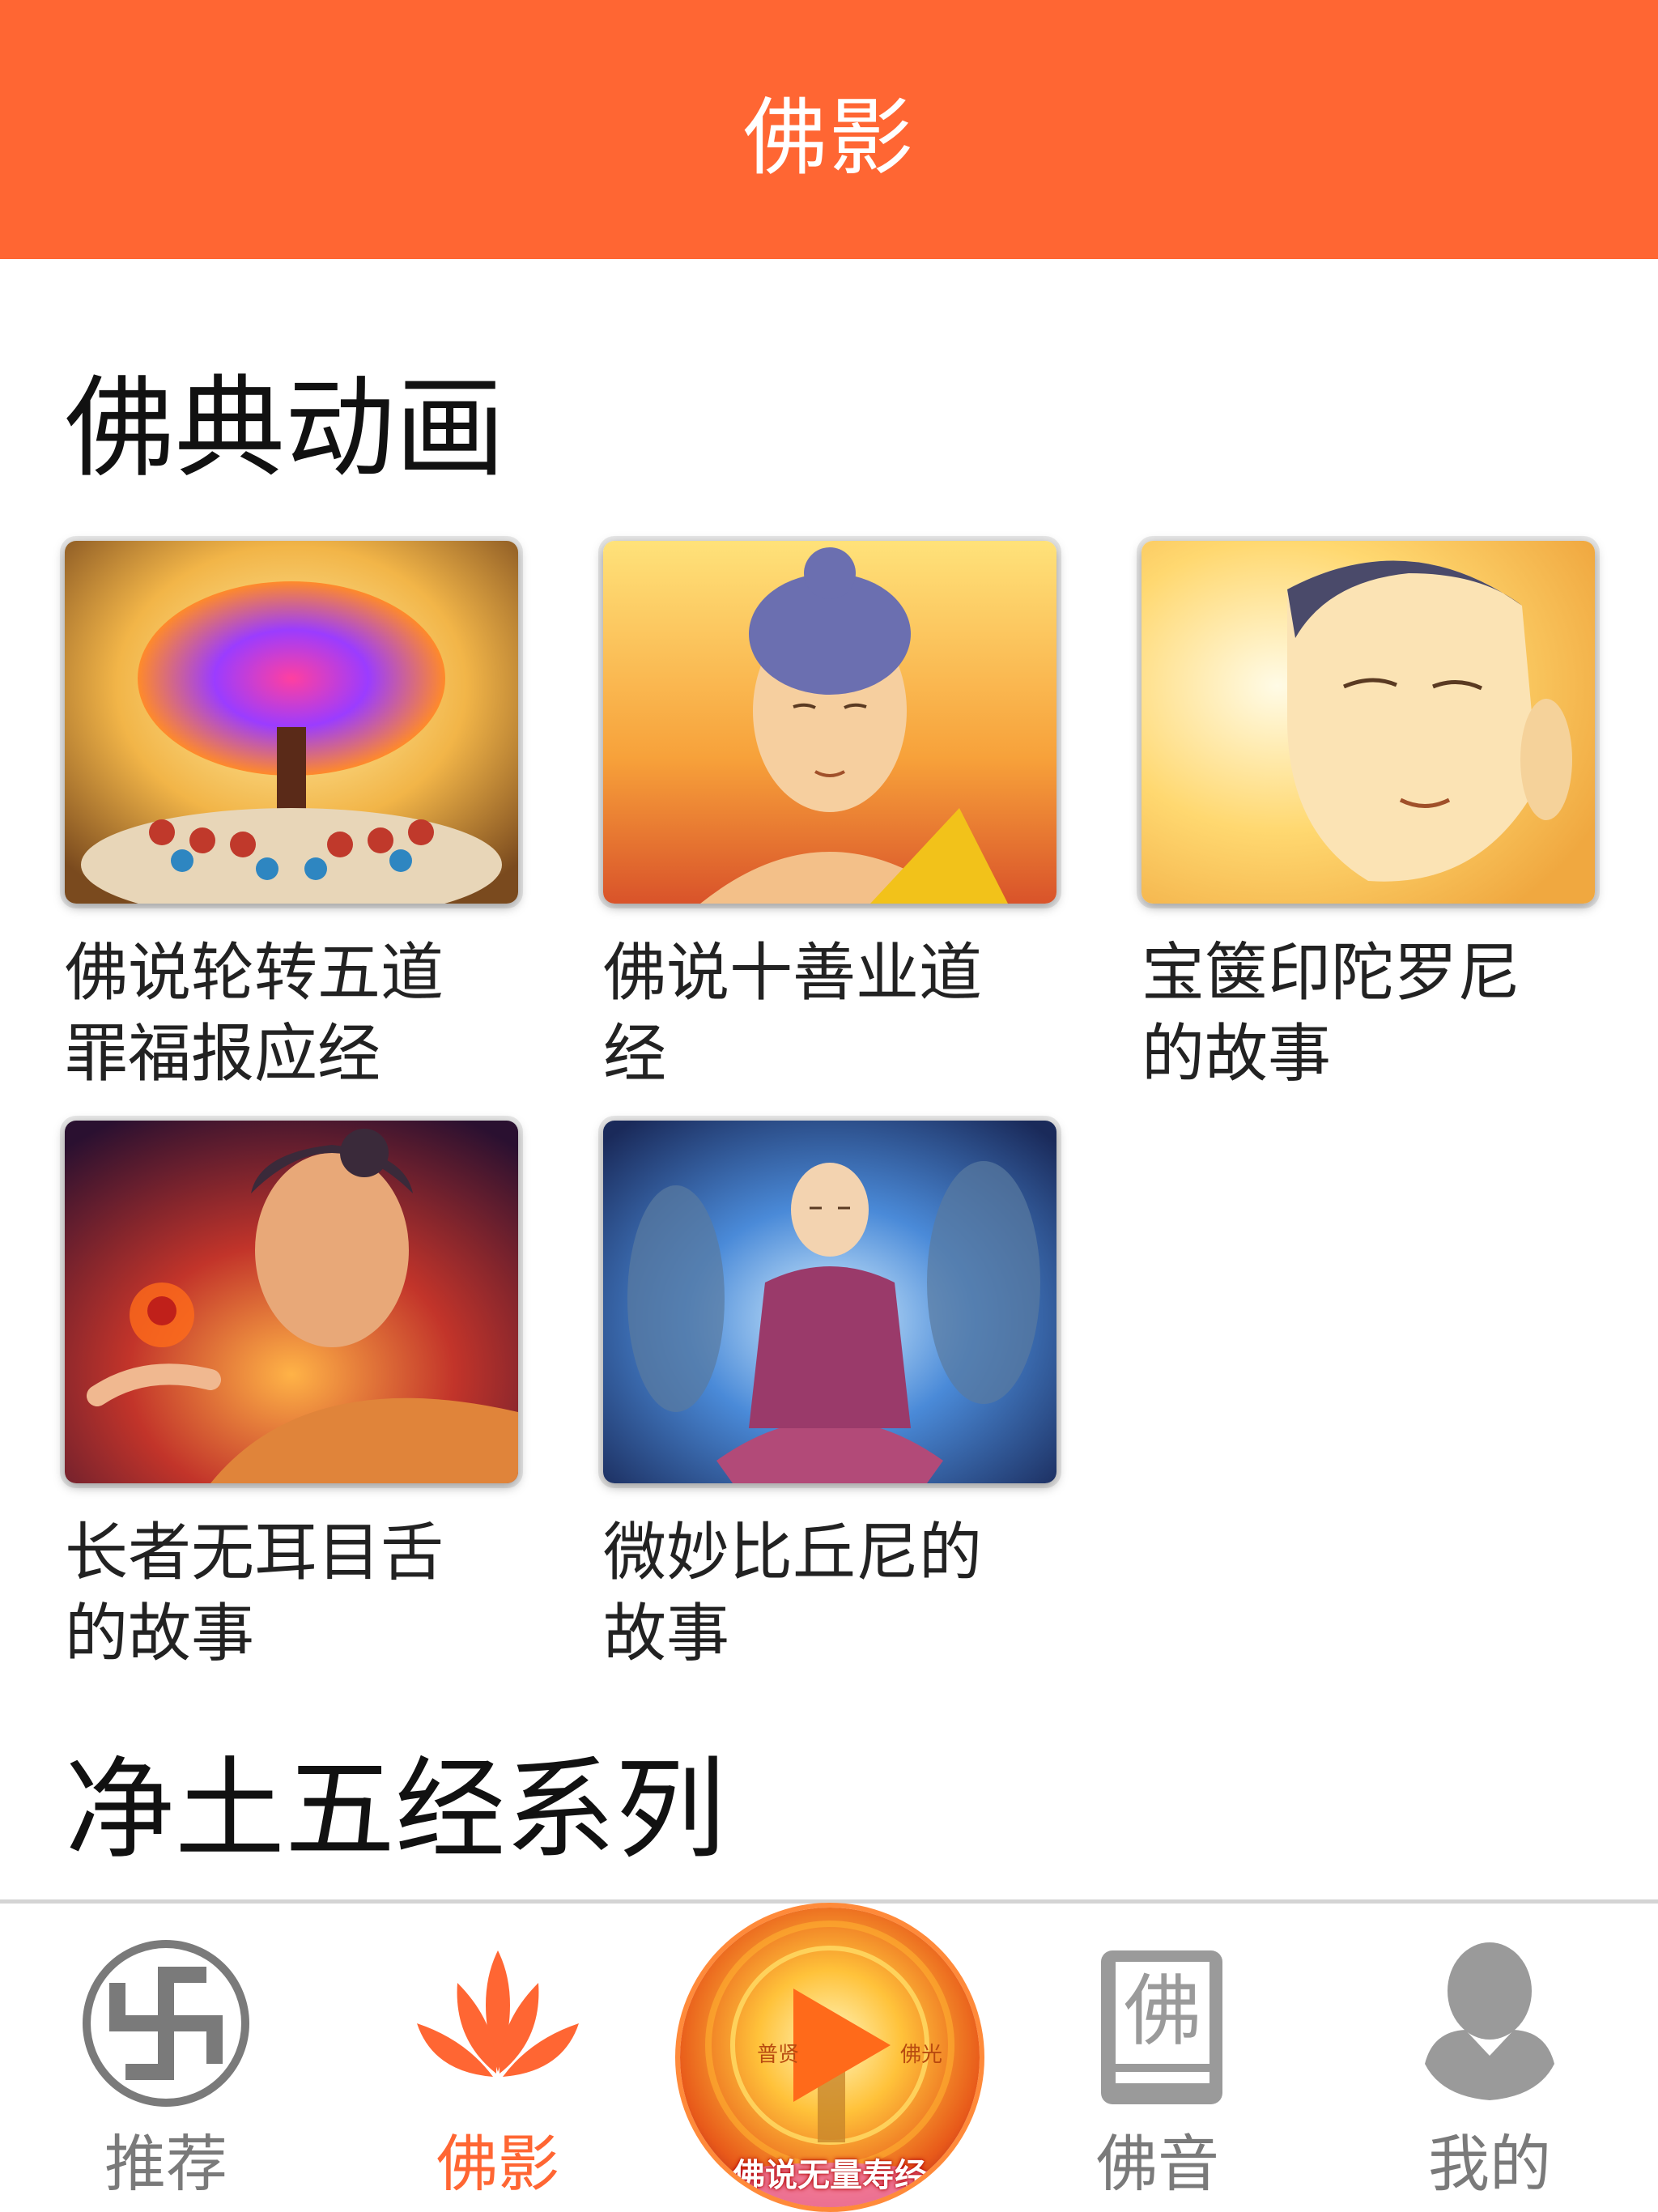 The image size is (1658, 2212). Describe the element at coordinates (285, 429) in the screenshot. I see `section-title-buddhist-animation: 佛典动画` at that location.